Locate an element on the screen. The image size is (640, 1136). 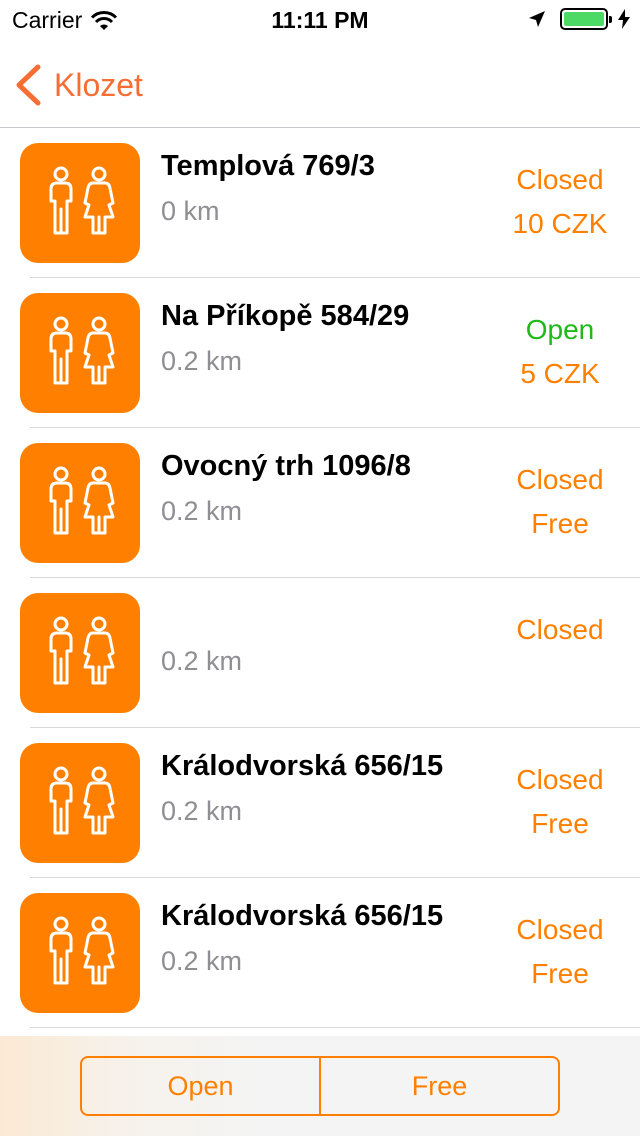
toilet-address: Templová 769/3 is located at coordinates (268, 166).